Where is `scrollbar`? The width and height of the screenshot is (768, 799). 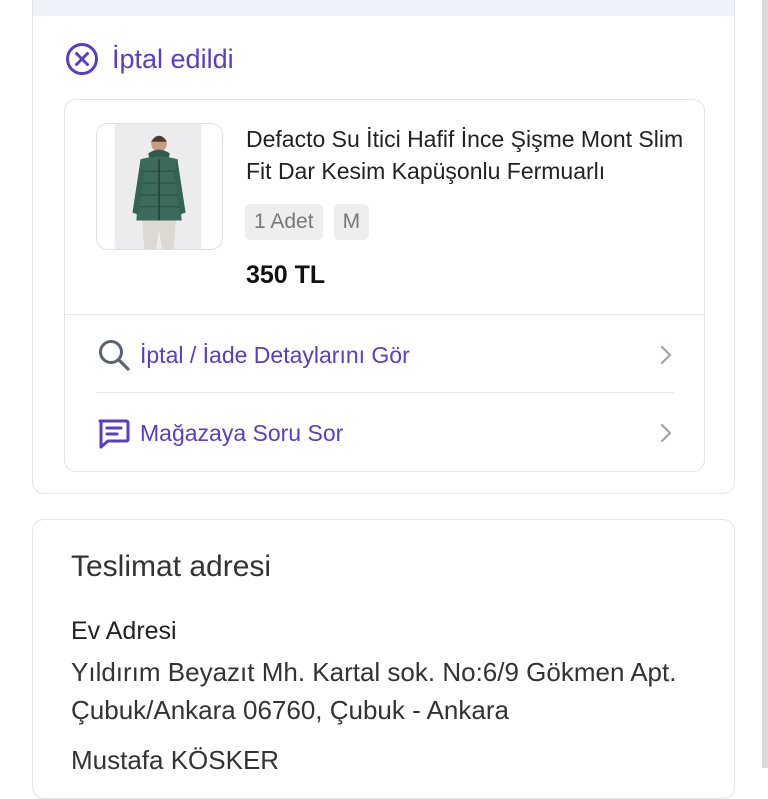
scrollbar is located at coordinates (765, 384).